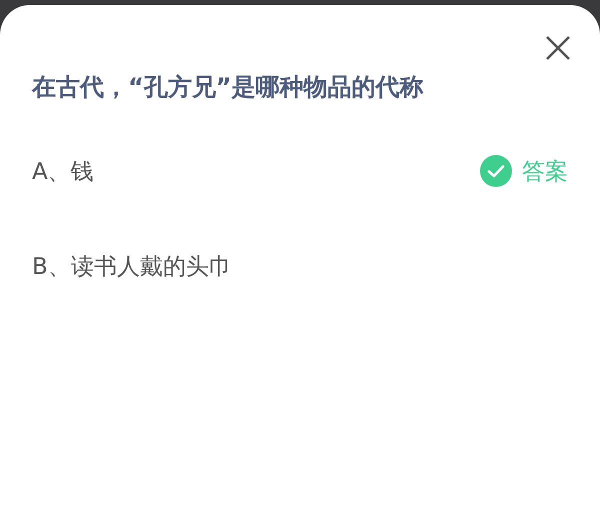 The width and height of the screenshot is (600, 520). Describe the element at coordinates (228, 87) in the screenshot. I see `question-text: 在古代，“孔方兄”是哪种物品的代称` at that location.